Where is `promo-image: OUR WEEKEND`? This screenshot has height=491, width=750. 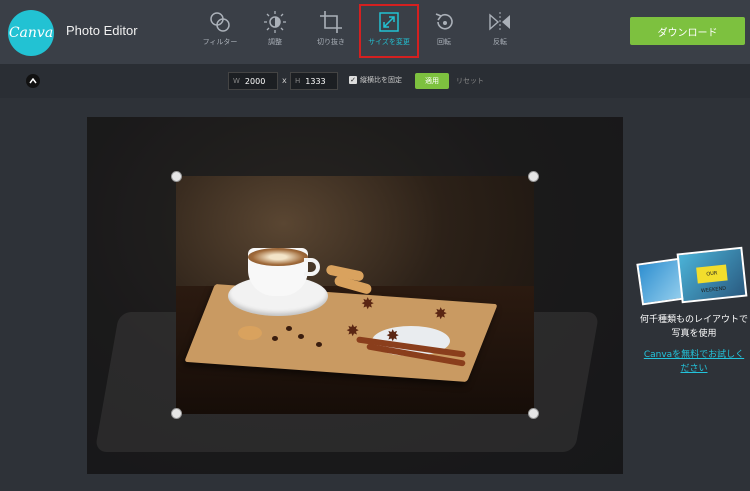
promo-image: OUR WEEKEND is located at coordinates (693, 277).